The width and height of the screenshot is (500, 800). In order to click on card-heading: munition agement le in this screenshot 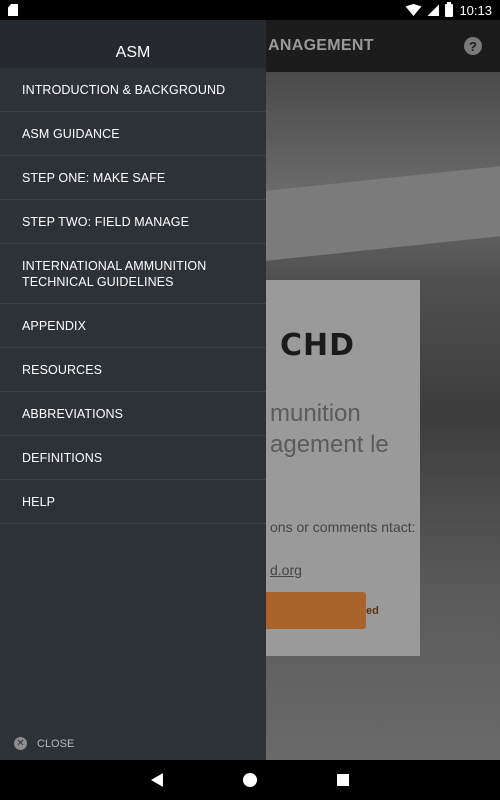, I will do `click(329, 429)`.